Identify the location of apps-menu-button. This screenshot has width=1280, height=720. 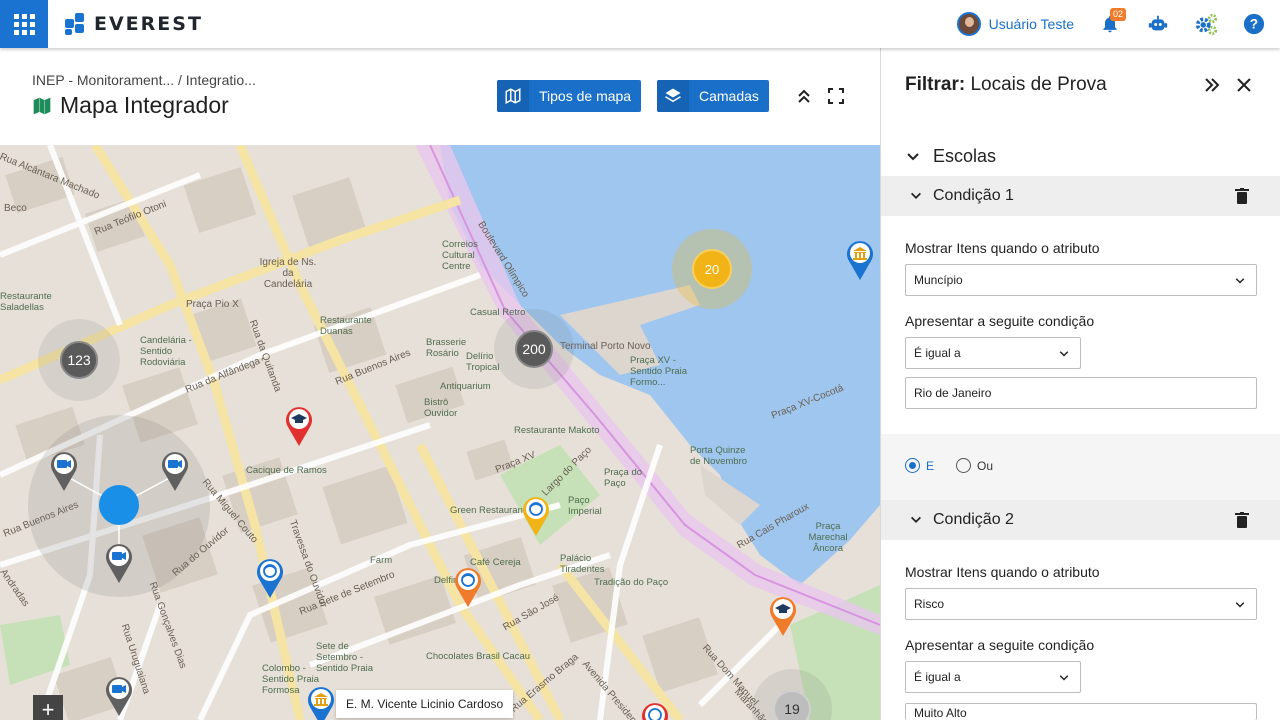
(24, 24).